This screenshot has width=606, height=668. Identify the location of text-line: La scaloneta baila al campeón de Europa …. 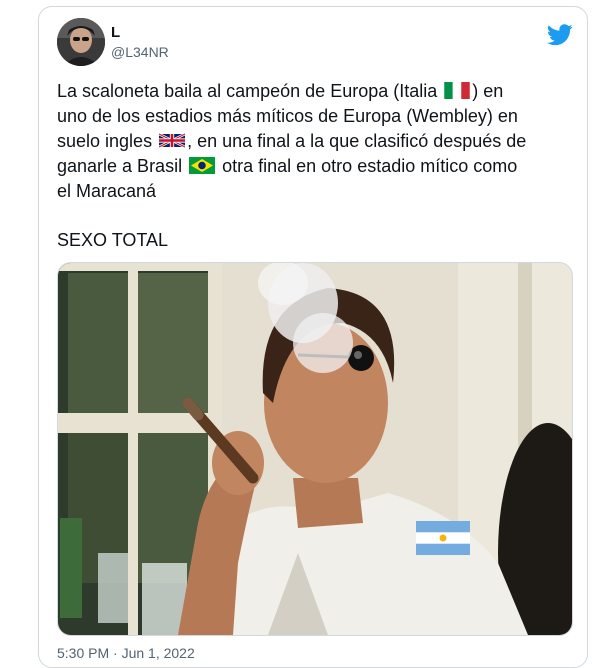
(247, 91).